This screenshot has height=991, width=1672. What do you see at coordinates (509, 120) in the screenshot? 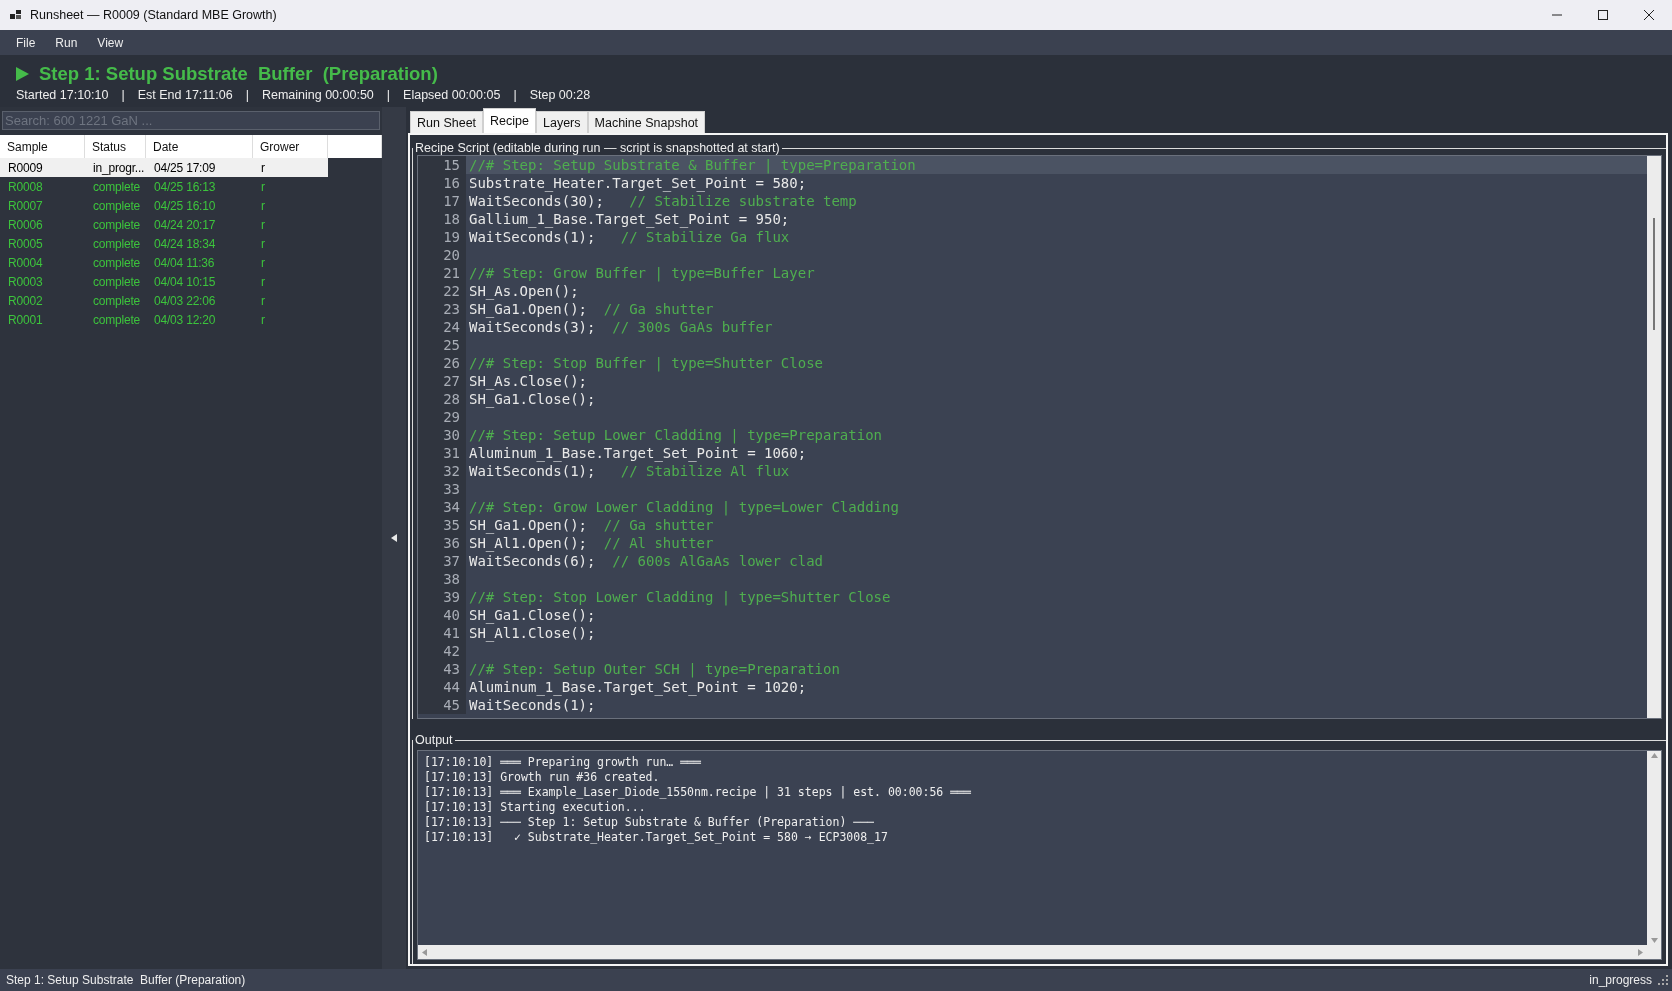
I see `tab: Recipe` at bounding box center [509, 120].